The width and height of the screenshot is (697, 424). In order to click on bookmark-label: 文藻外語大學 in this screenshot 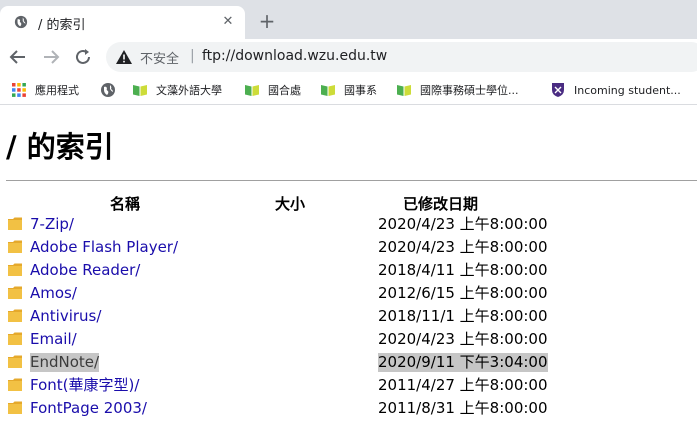, I will do `click(189, 90)`.